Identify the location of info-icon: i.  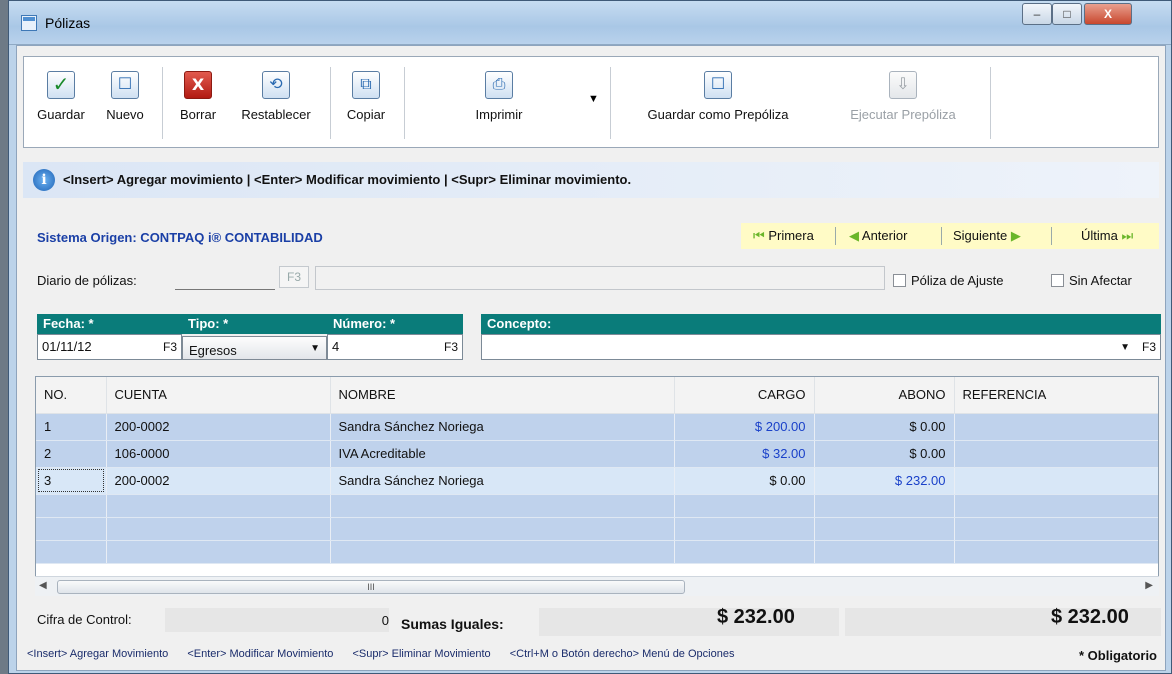
(44, 180).